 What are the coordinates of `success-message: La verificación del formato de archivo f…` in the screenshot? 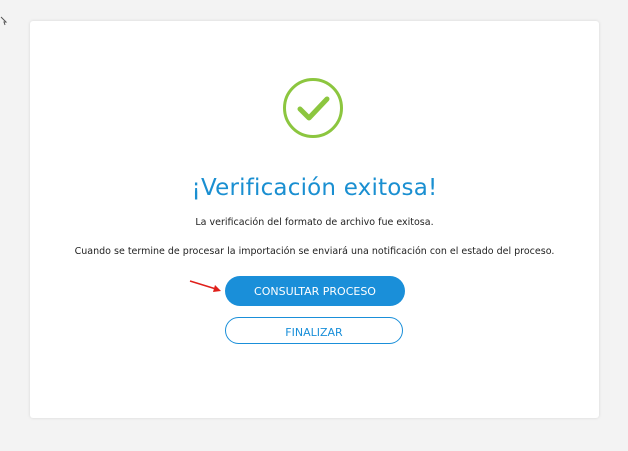 It's located at (314, 222).